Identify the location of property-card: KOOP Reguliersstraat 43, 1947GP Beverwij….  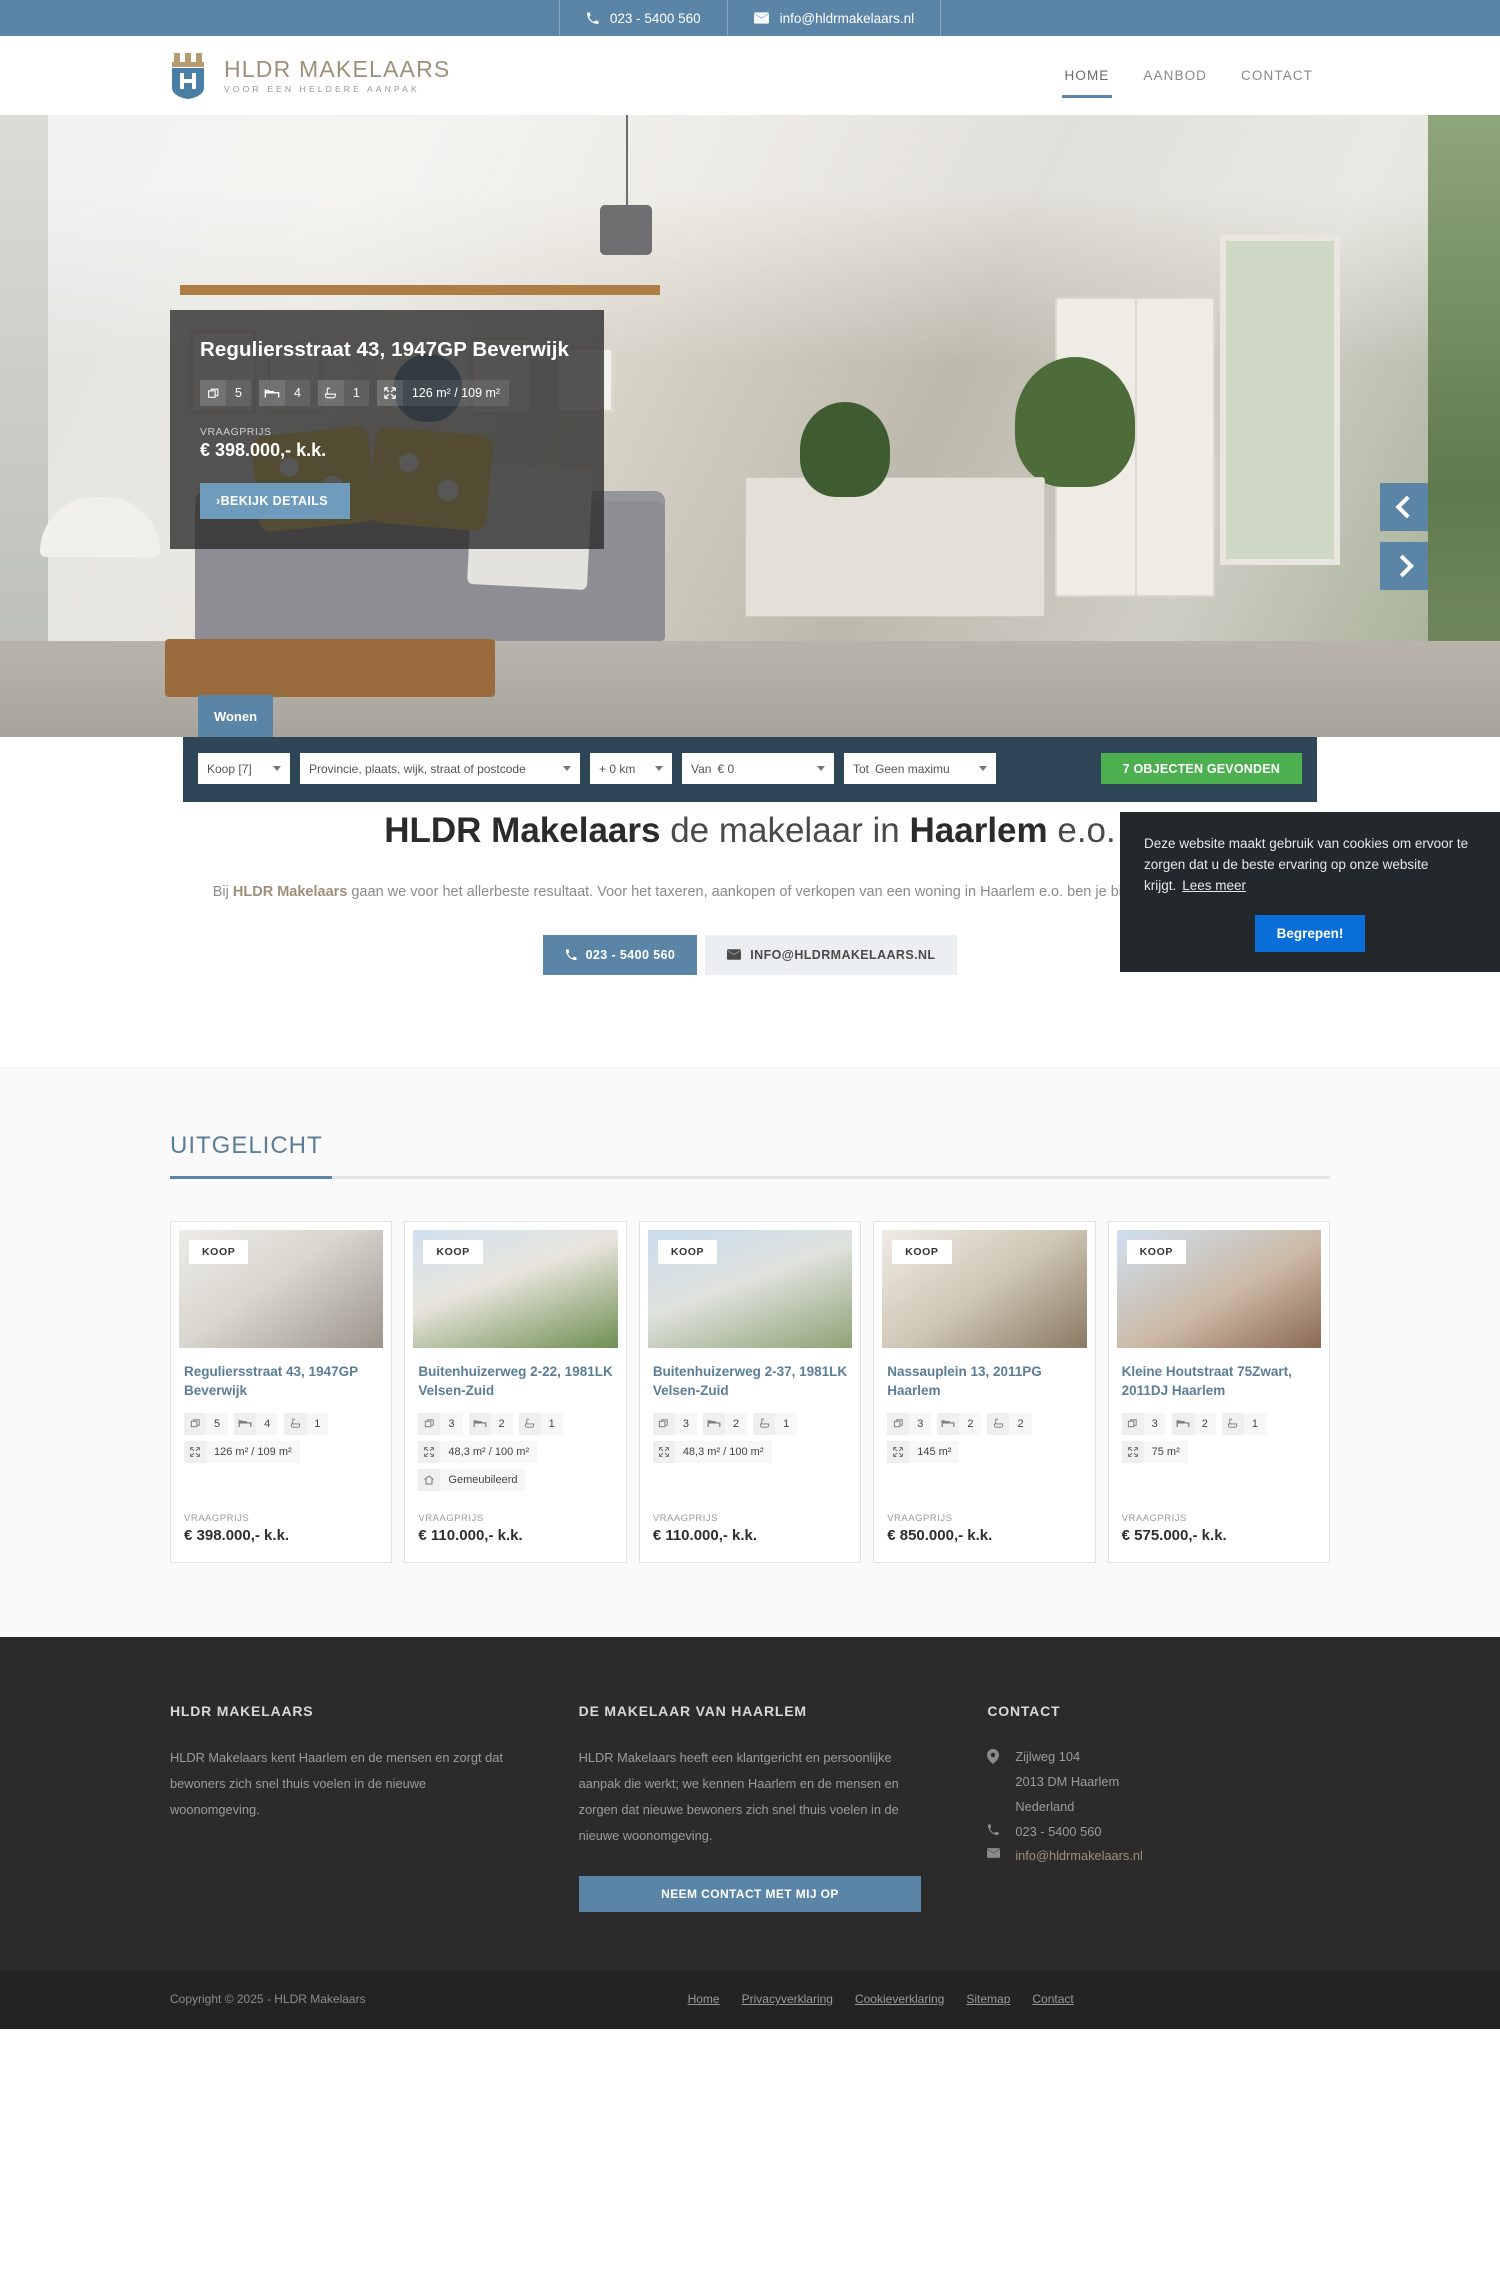
(281, 1391).